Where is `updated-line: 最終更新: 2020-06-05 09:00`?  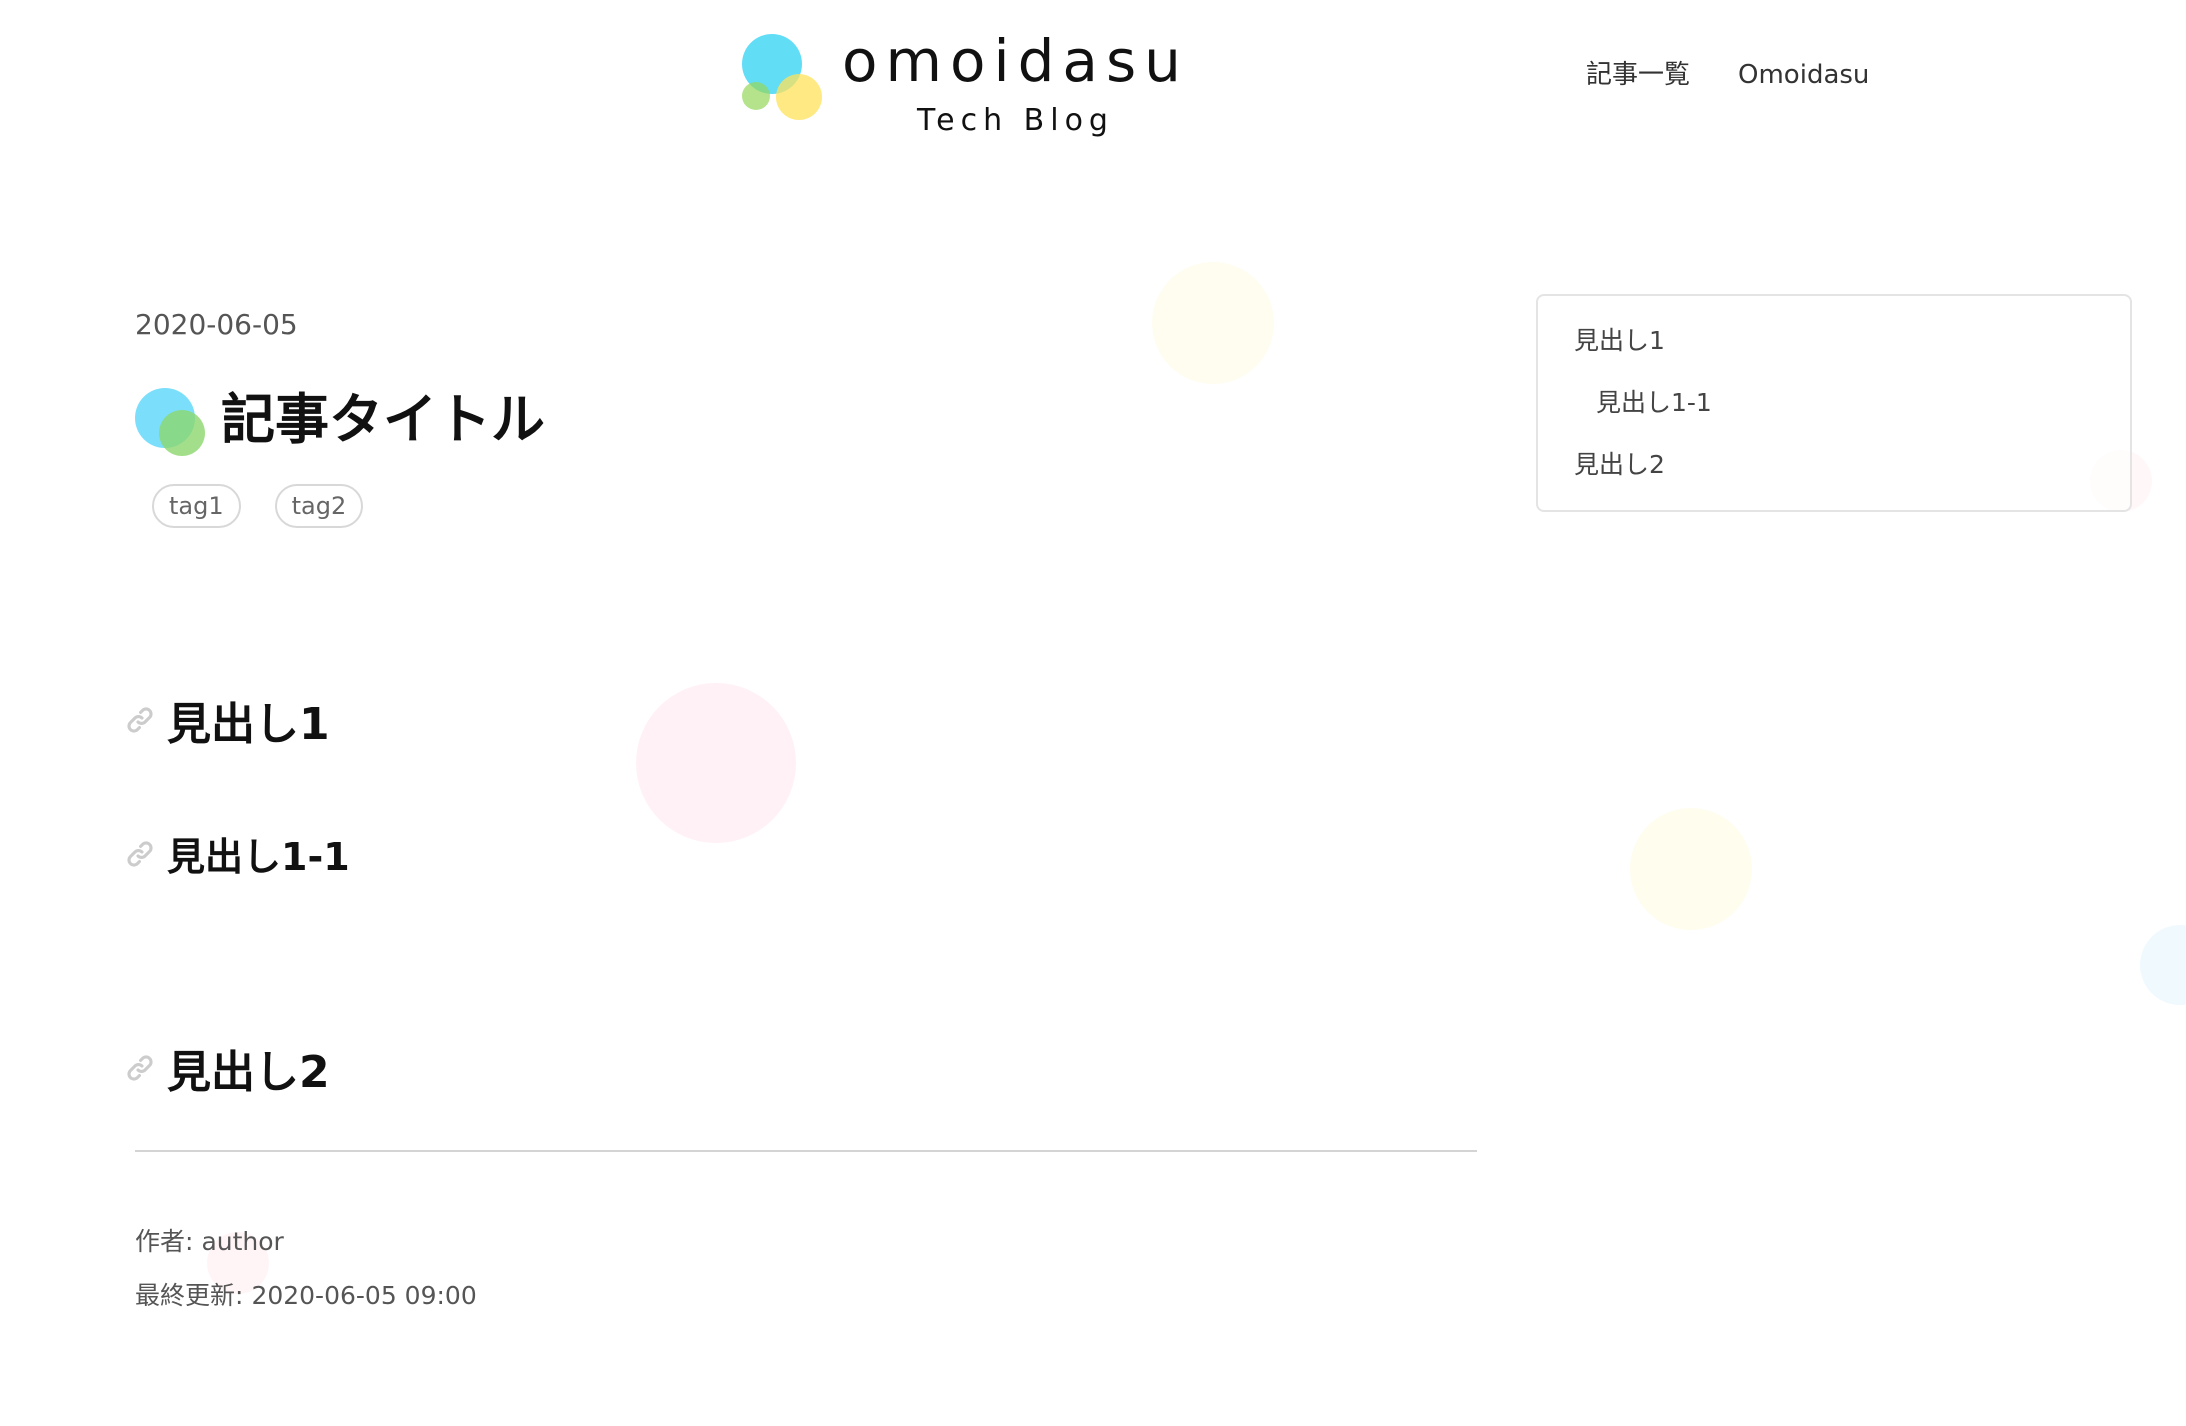 updated-line: 最終更新: 2020-06-05 09:00 is located at coordinates (306, 1294).